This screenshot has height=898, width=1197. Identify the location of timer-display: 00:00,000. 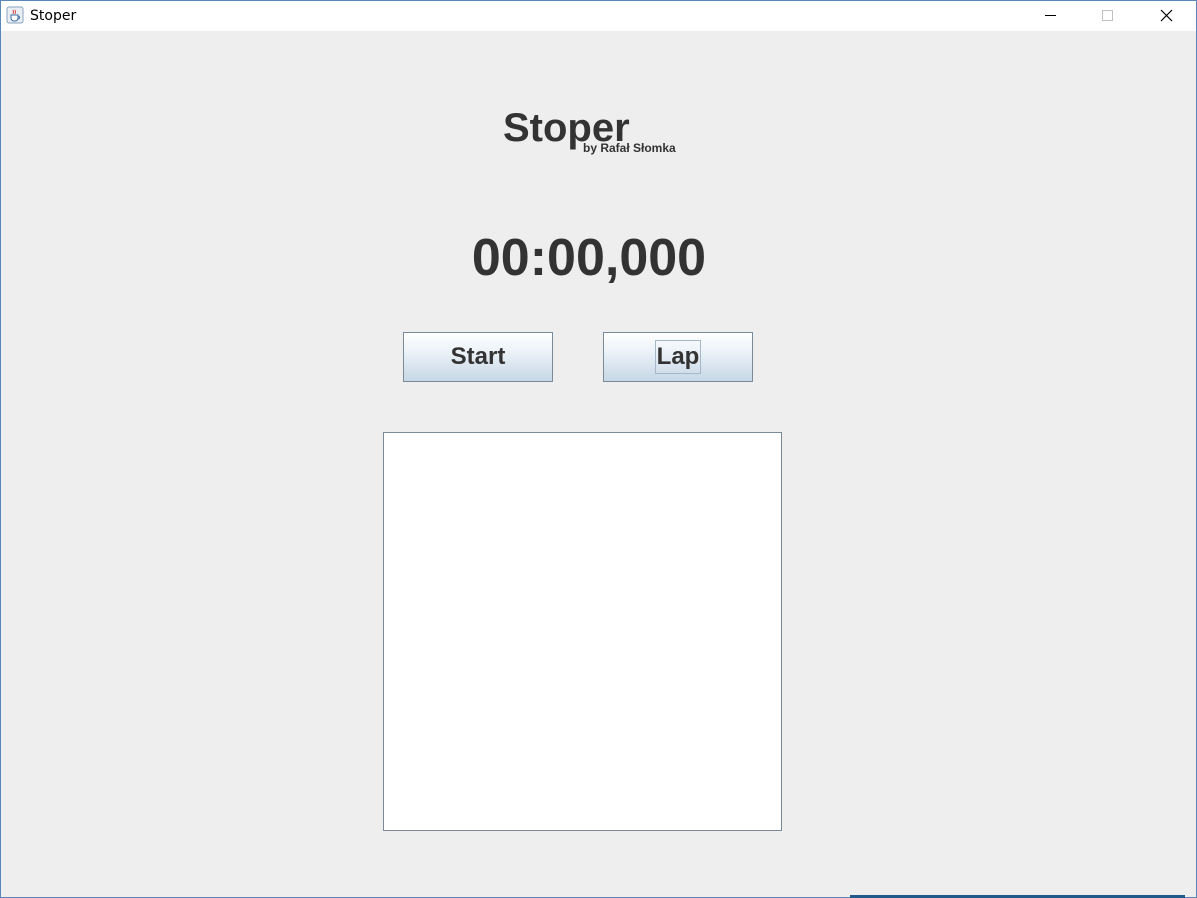
(589, 258).